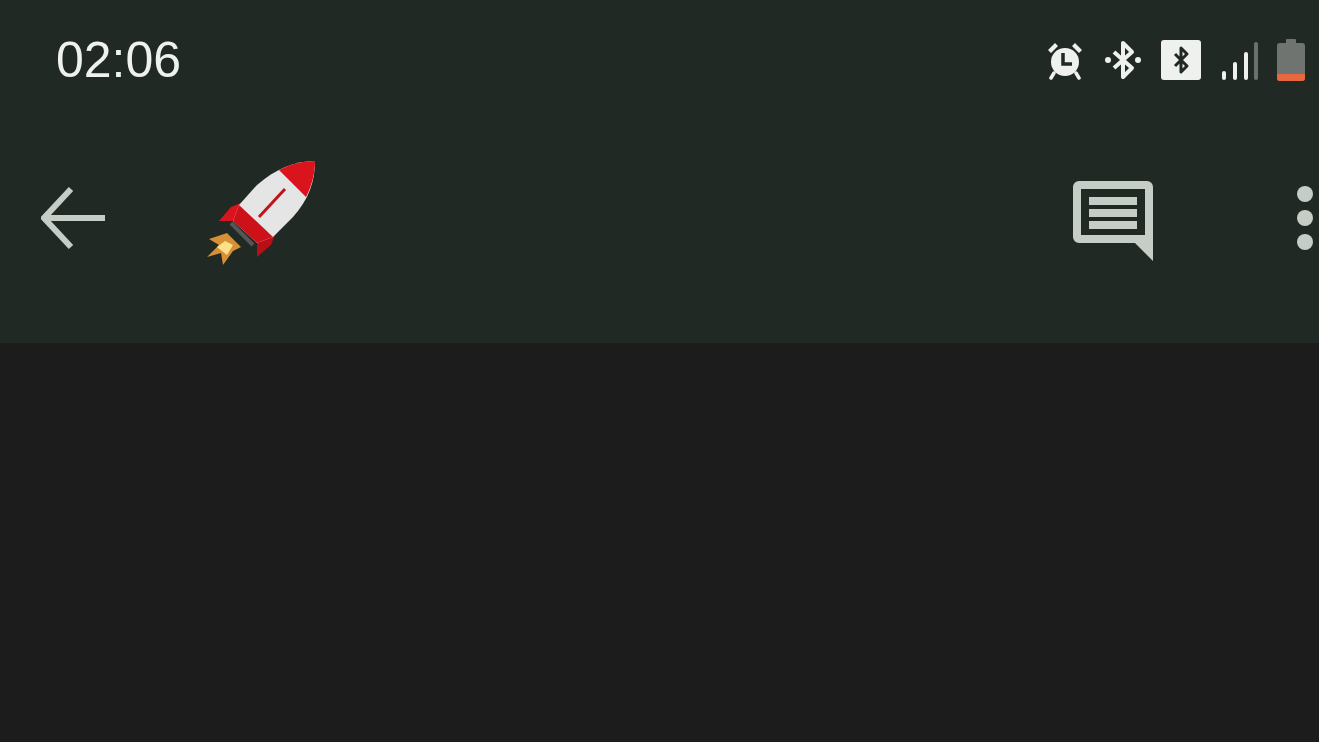  I want to click on battery-icon, so click(1291, 60).